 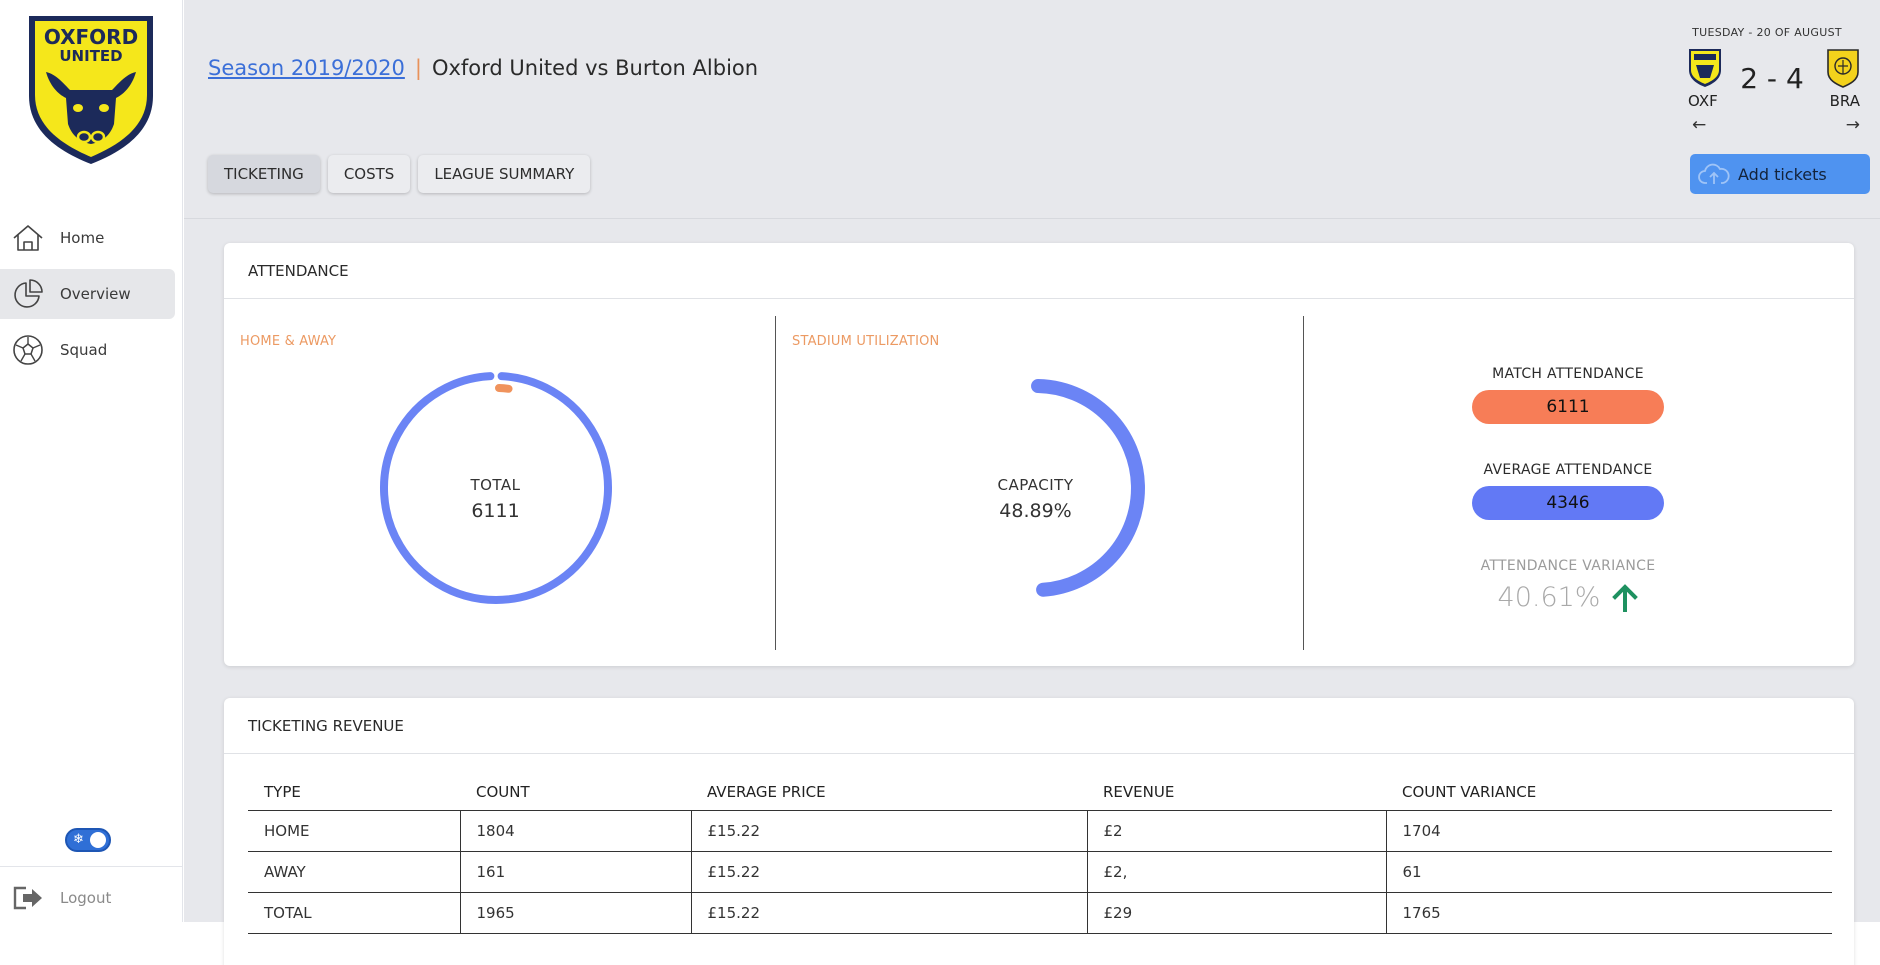 What do you see at coordinates (1236, 792) in the screenshot?
I see `column-header-revenue: REVENUE` at bounding box center [1236, 792].